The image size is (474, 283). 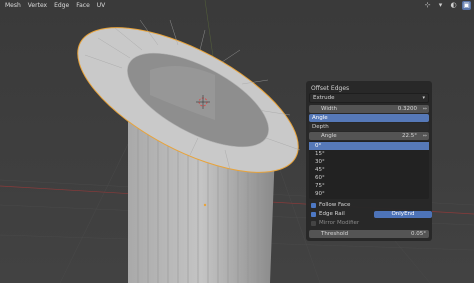 I want to click on overlay-icon: ◐, so click(x=453, y=5).